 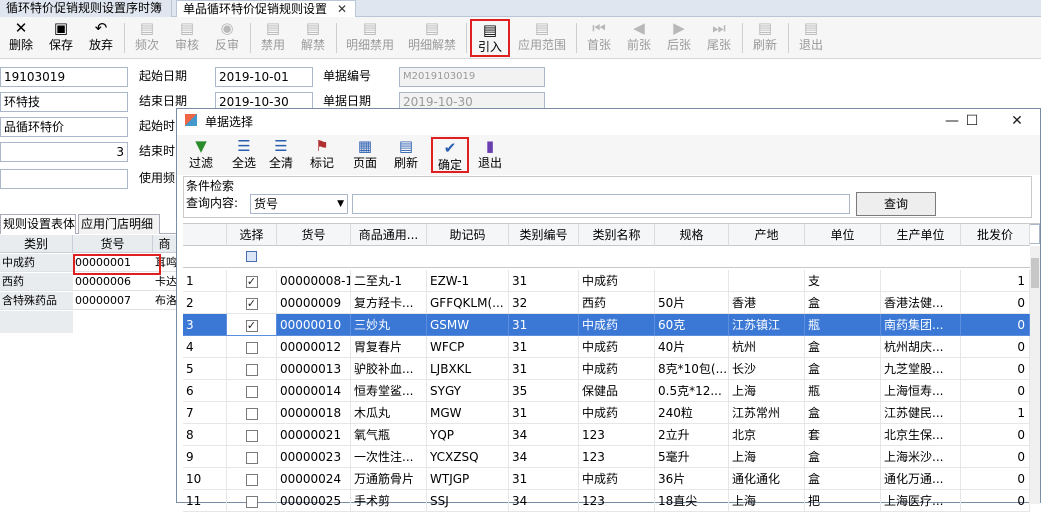 I want to click on toolbar-button-16: ▤ 刷新, so click(x=765, y=38).